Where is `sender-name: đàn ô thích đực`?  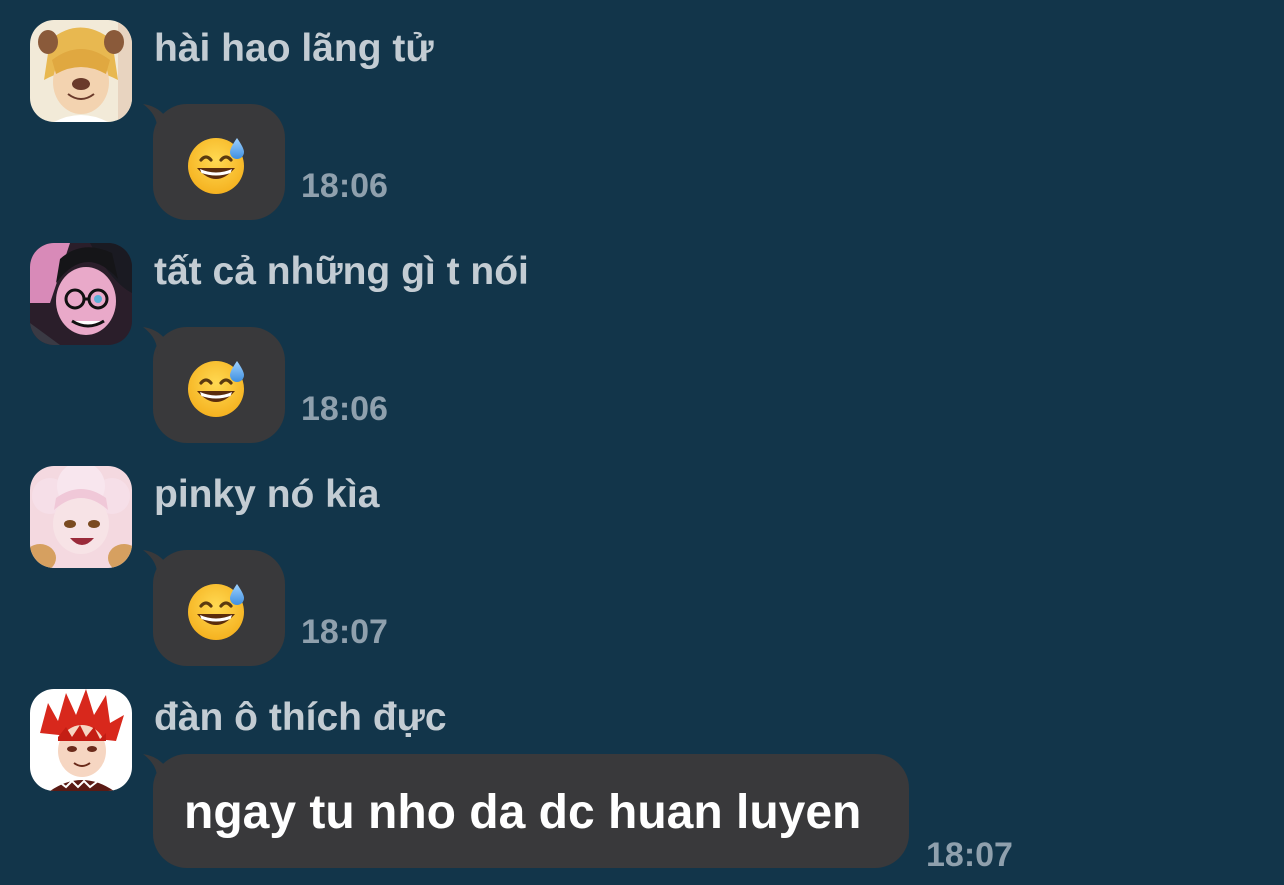
sender-name: đàn ô thích đực is located at coordinates (300, 717).